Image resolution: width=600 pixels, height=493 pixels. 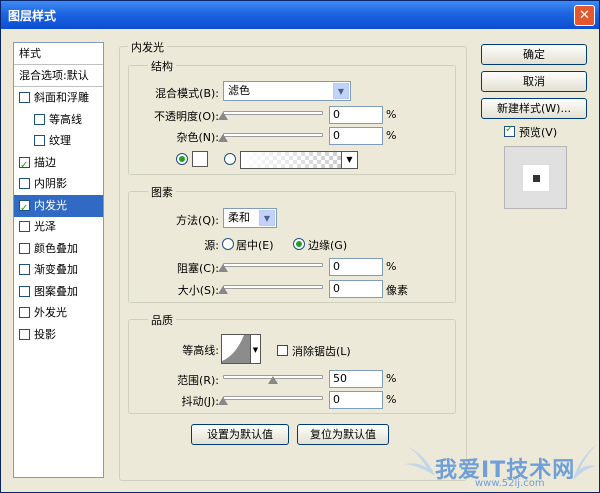 I want to click on close-button: ✕, so click(x=584, y=15).